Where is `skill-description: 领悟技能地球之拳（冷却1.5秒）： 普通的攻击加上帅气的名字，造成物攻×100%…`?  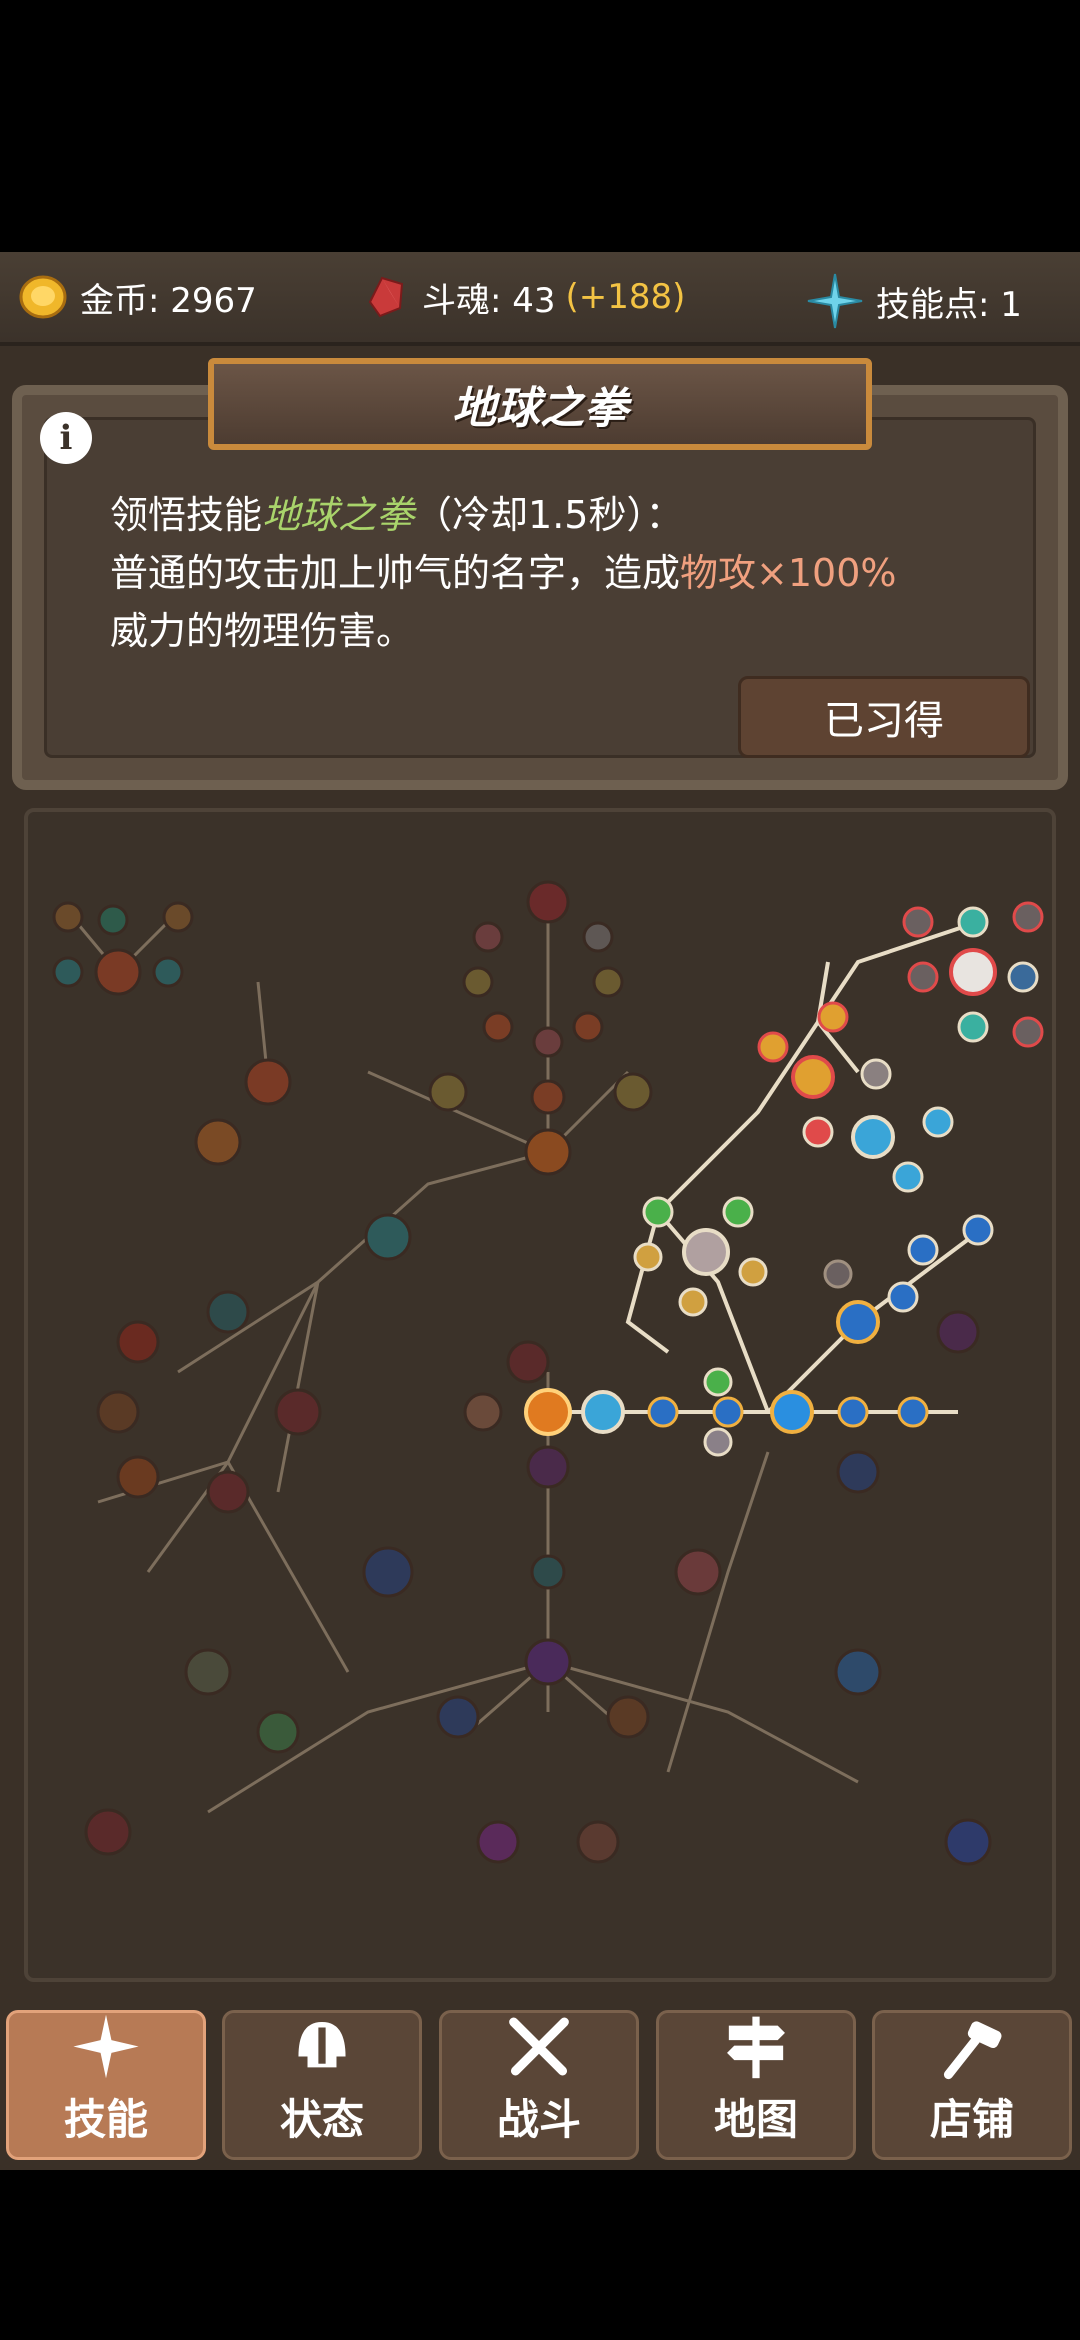 skill-description: 领悟技能地球之拳（冷却1.5秒）： 普通的攻击加上帅气的名字，造成物攻×100%… is located at coordinates (560, 573).